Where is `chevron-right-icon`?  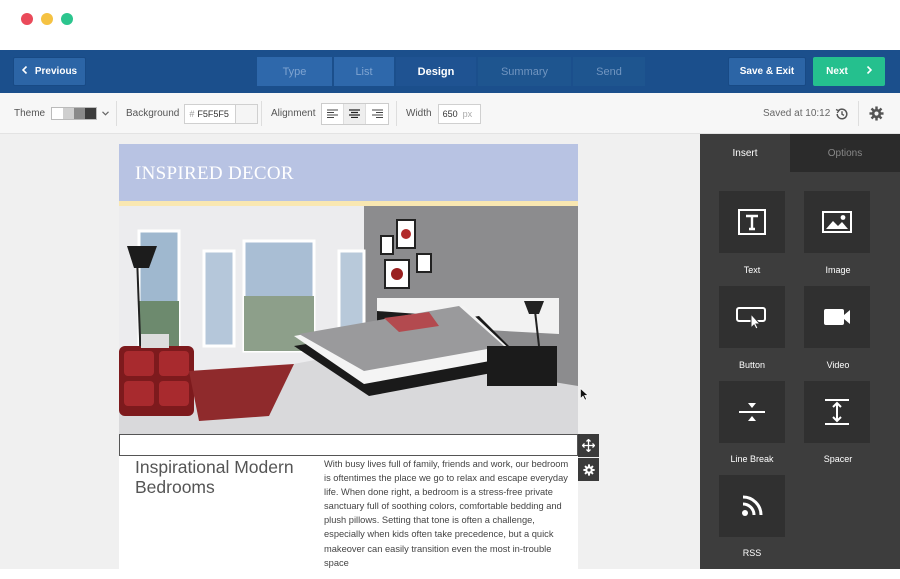
chevron-right-icon is located at coordinates (869, 71).